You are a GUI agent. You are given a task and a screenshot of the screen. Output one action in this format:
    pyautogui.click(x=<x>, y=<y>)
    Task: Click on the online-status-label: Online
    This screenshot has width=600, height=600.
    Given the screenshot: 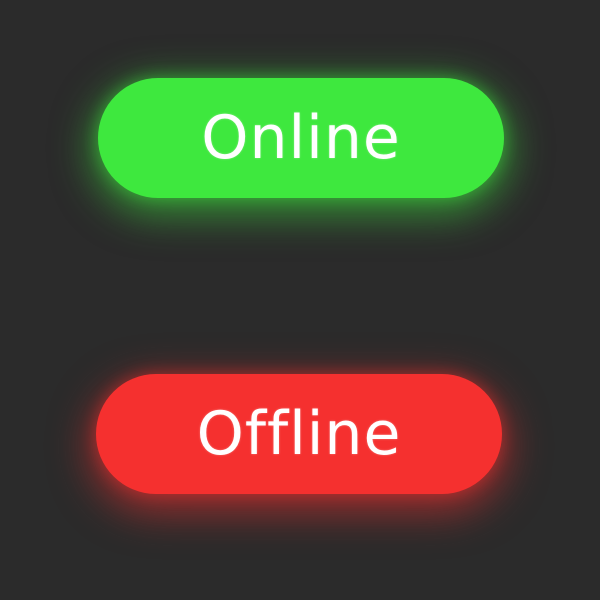 What is the action you would take?
    pyautogui.click(x=301, y=138)
    